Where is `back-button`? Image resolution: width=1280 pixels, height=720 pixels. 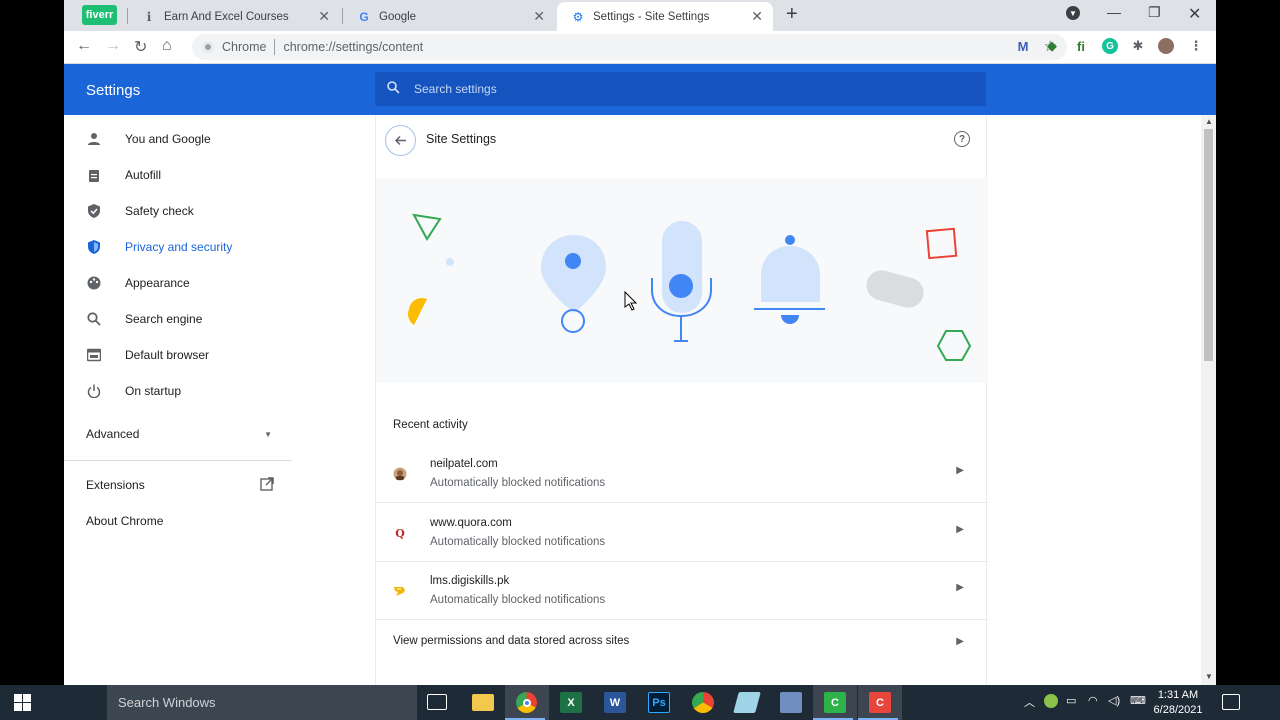
back-button is located at coordinates (400, 140).